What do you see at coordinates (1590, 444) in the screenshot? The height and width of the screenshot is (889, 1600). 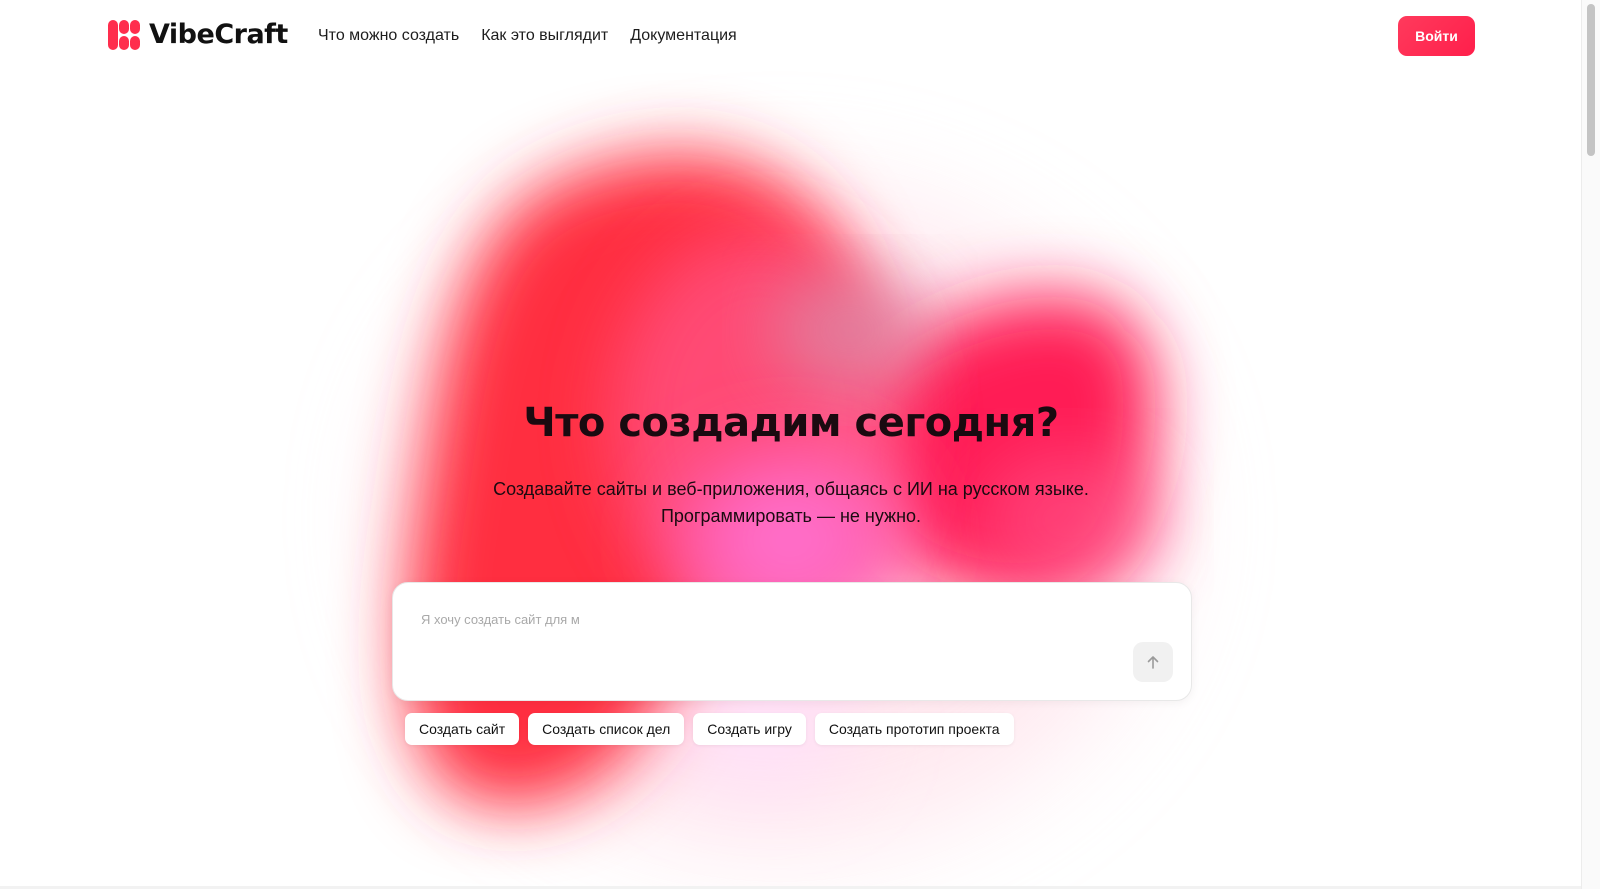 I see `page-scrollbar` at bounding box center [1590, 444].